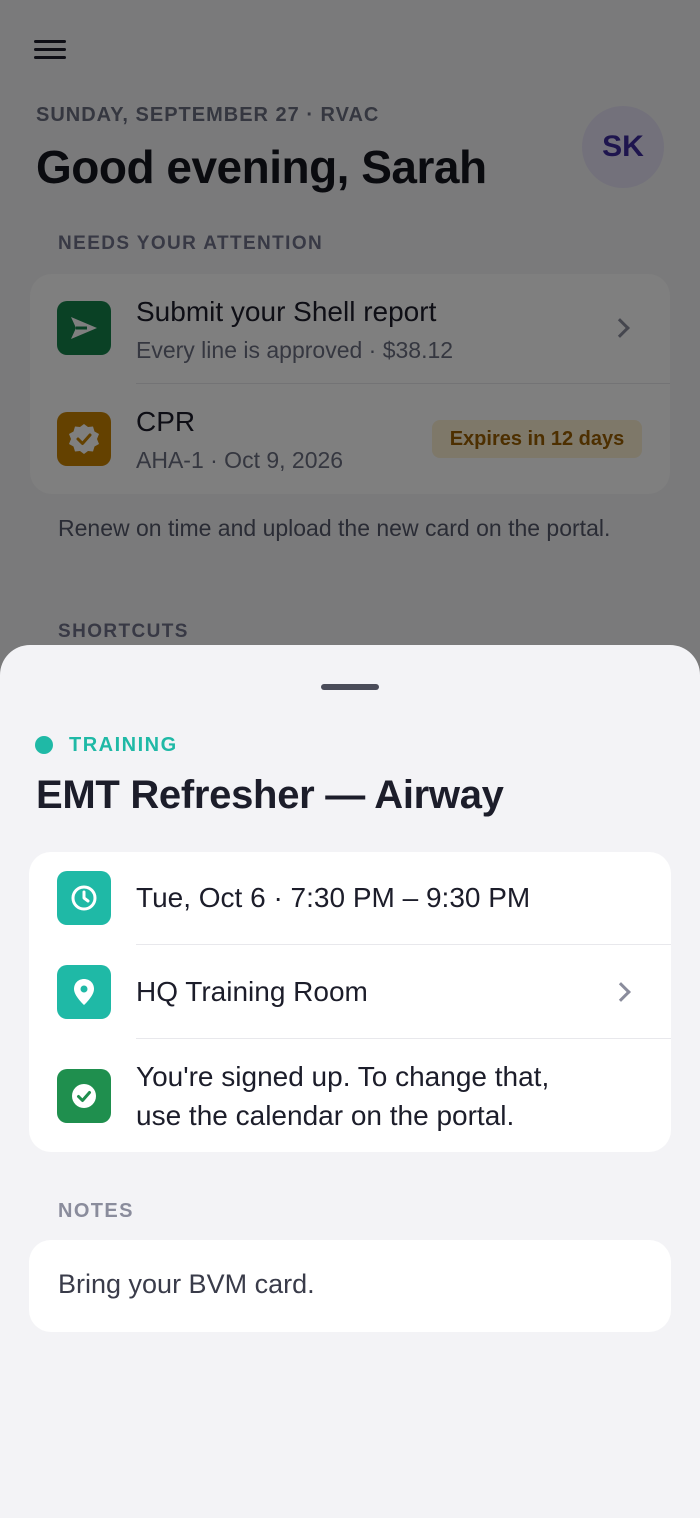 This screenshot has width=700, height=1518. I want to click on chevron-right-icon, so click(621, 992).